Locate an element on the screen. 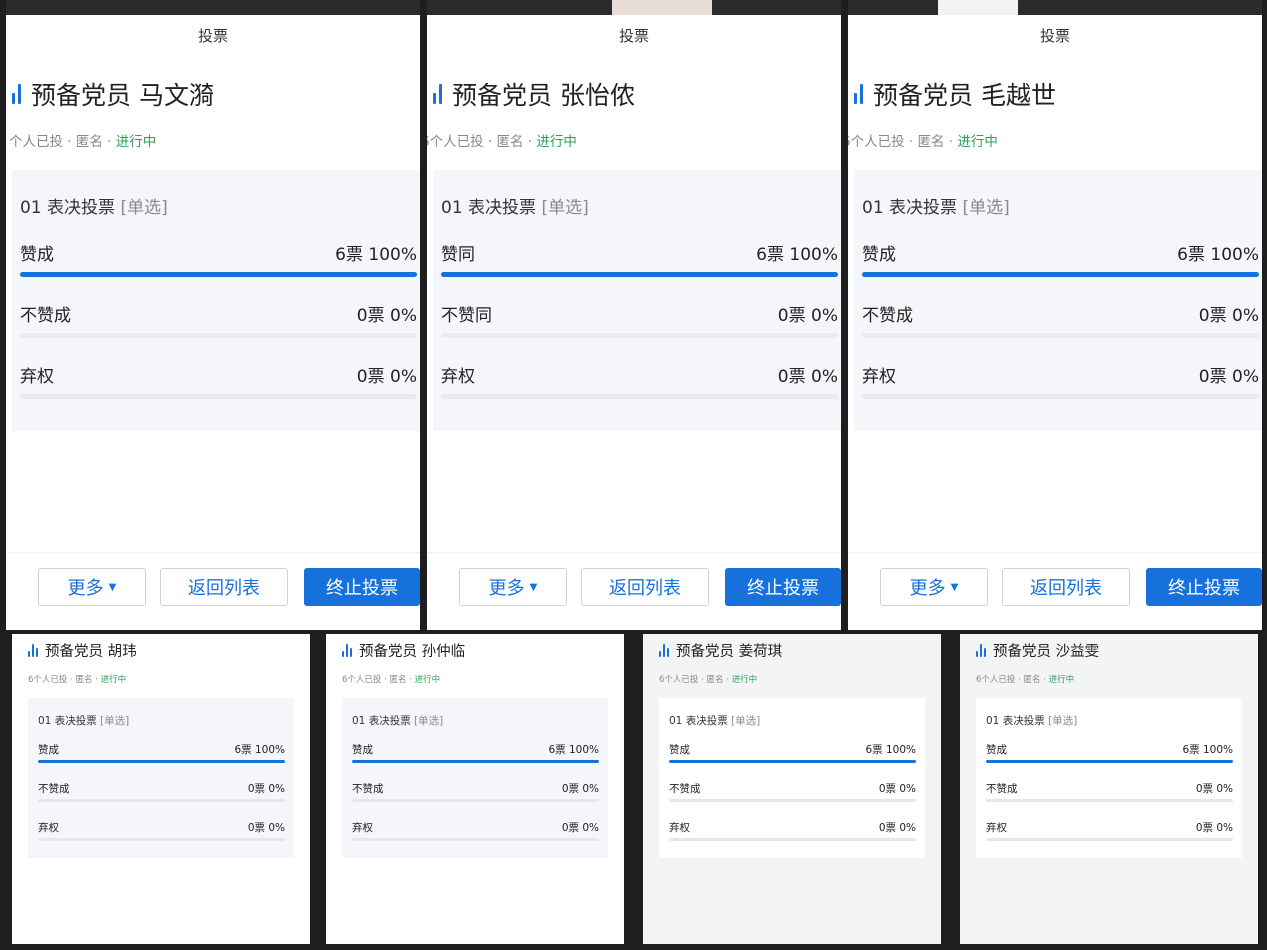  candidate-name: 预备党员 张怡侬 is located at coordinates (543, 95).